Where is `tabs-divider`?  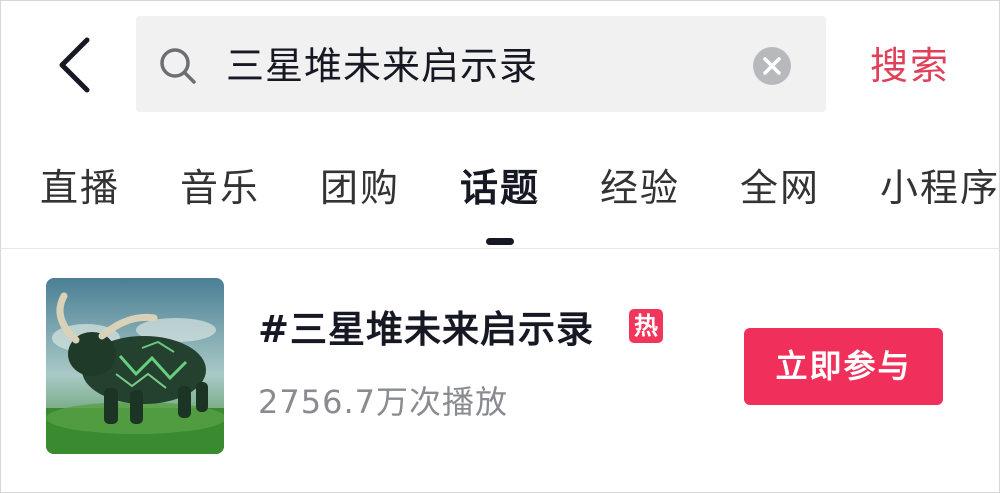
tabs-divider is located at coordinates (500, 248).